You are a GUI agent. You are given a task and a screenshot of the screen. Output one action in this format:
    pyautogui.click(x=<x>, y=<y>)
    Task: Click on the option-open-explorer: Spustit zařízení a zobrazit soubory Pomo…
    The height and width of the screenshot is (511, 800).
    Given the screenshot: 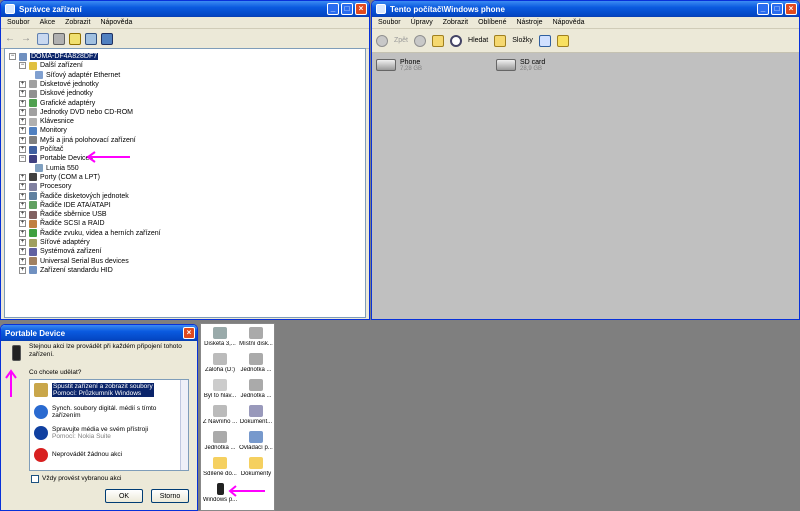 What is the action you would take?
    pyautogui.click(x=108, y=390)
    